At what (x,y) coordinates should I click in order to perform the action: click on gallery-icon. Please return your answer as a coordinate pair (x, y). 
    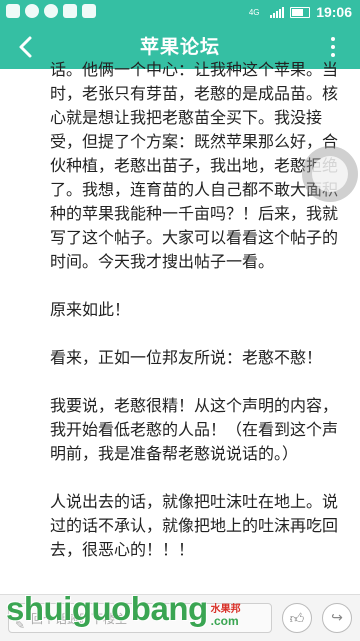
    Looking at the image, I should click on (89, 11).